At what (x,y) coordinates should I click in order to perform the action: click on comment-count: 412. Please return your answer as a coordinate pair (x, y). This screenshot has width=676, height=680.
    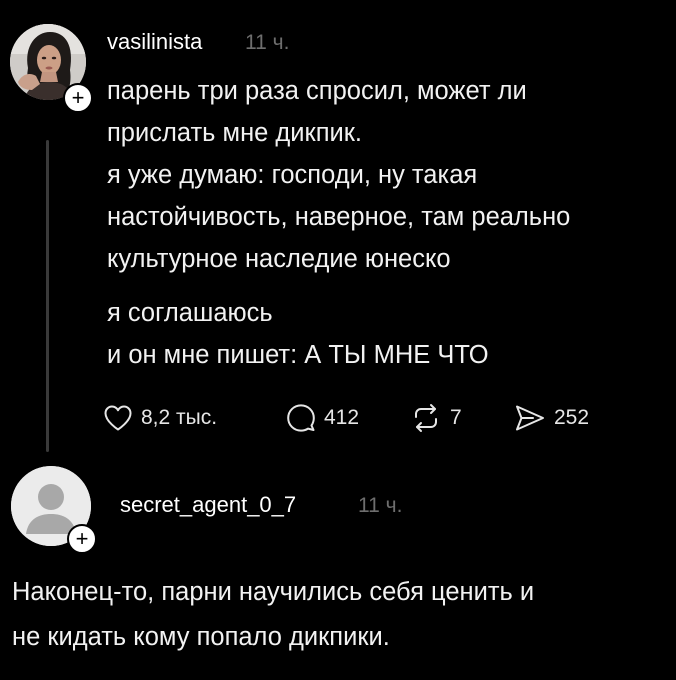
    Looking at the image, I should click on (342, 417).